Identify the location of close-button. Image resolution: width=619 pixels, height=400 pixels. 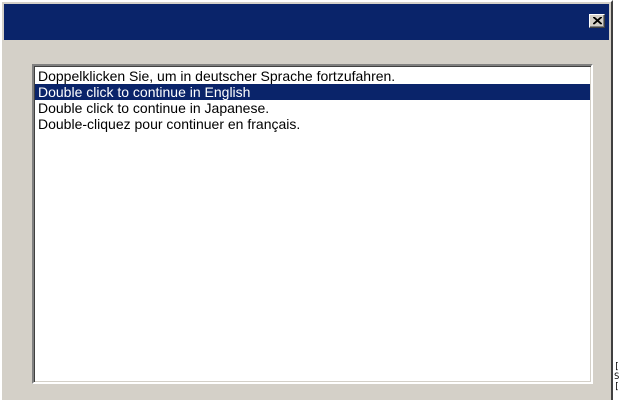
(597, 21).